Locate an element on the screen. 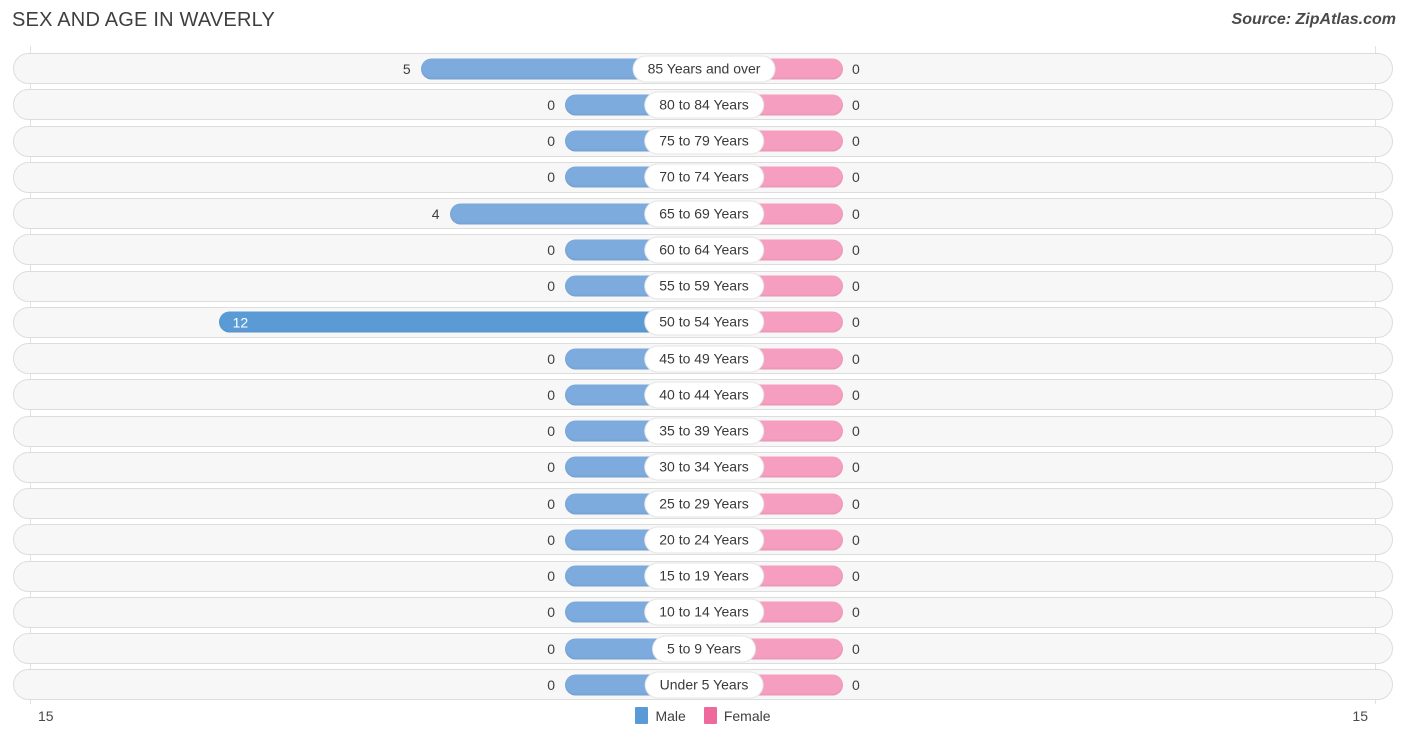 The height and width of the screenshot is (740, 1406). table-row: 0 0 80 to 84 Years is located at coordinates (703, 105).